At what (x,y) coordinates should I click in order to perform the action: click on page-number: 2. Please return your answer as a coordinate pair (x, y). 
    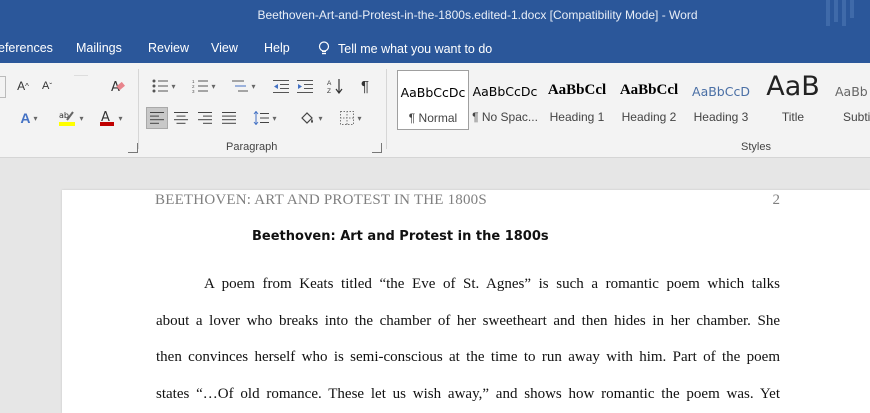
    Looking at the image, I should click on (776, 200).